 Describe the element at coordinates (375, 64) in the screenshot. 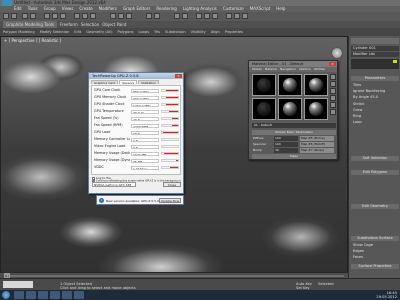

I see `modifier-stack` at that location.